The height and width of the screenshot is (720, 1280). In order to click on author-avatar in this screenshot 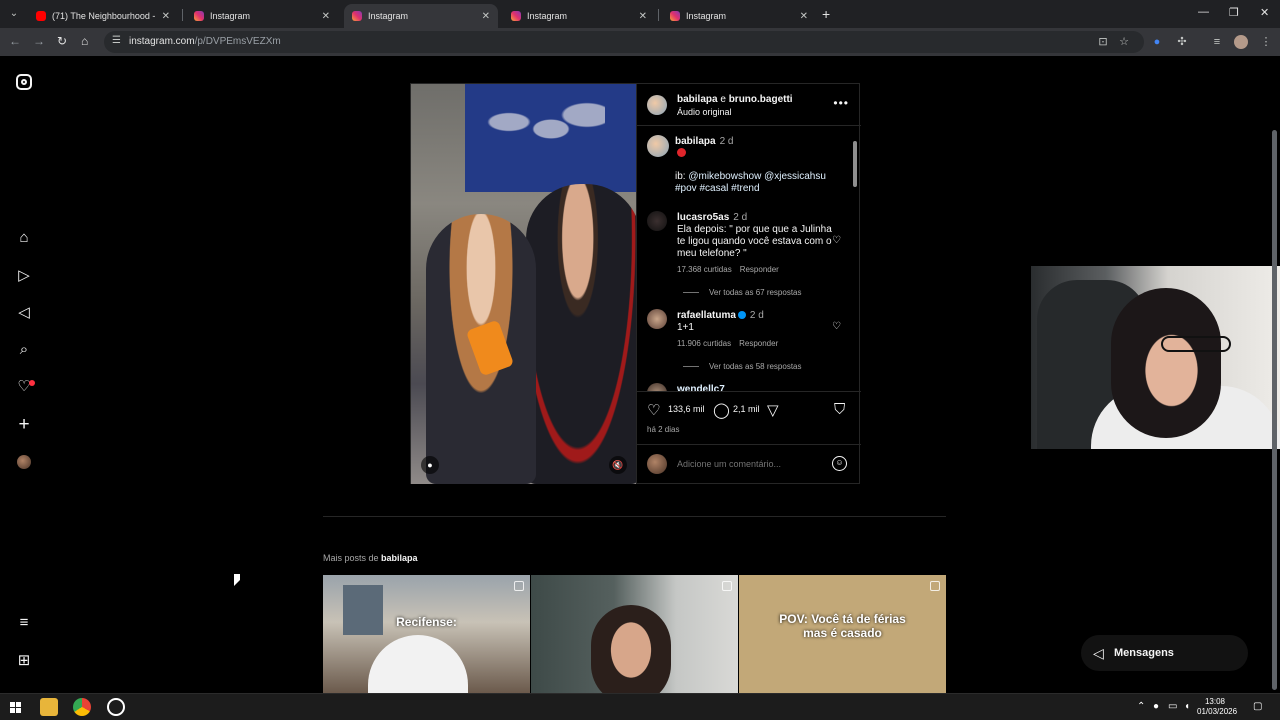, I will do `click(657, 105)`.